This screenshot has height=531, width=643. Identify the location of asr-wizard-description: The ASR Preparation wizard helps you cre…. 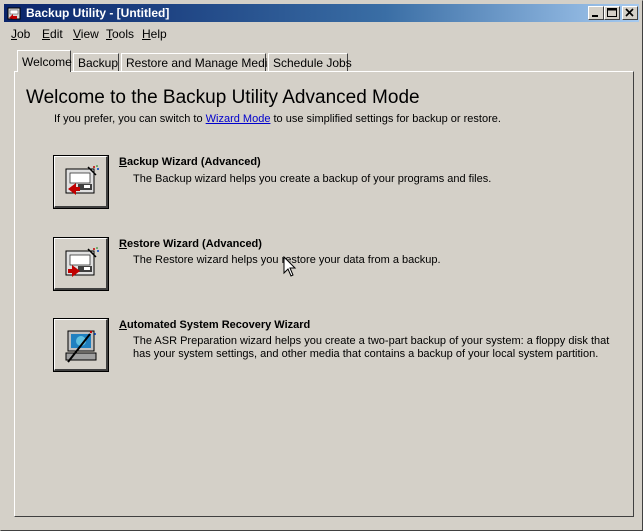
(371, 347).